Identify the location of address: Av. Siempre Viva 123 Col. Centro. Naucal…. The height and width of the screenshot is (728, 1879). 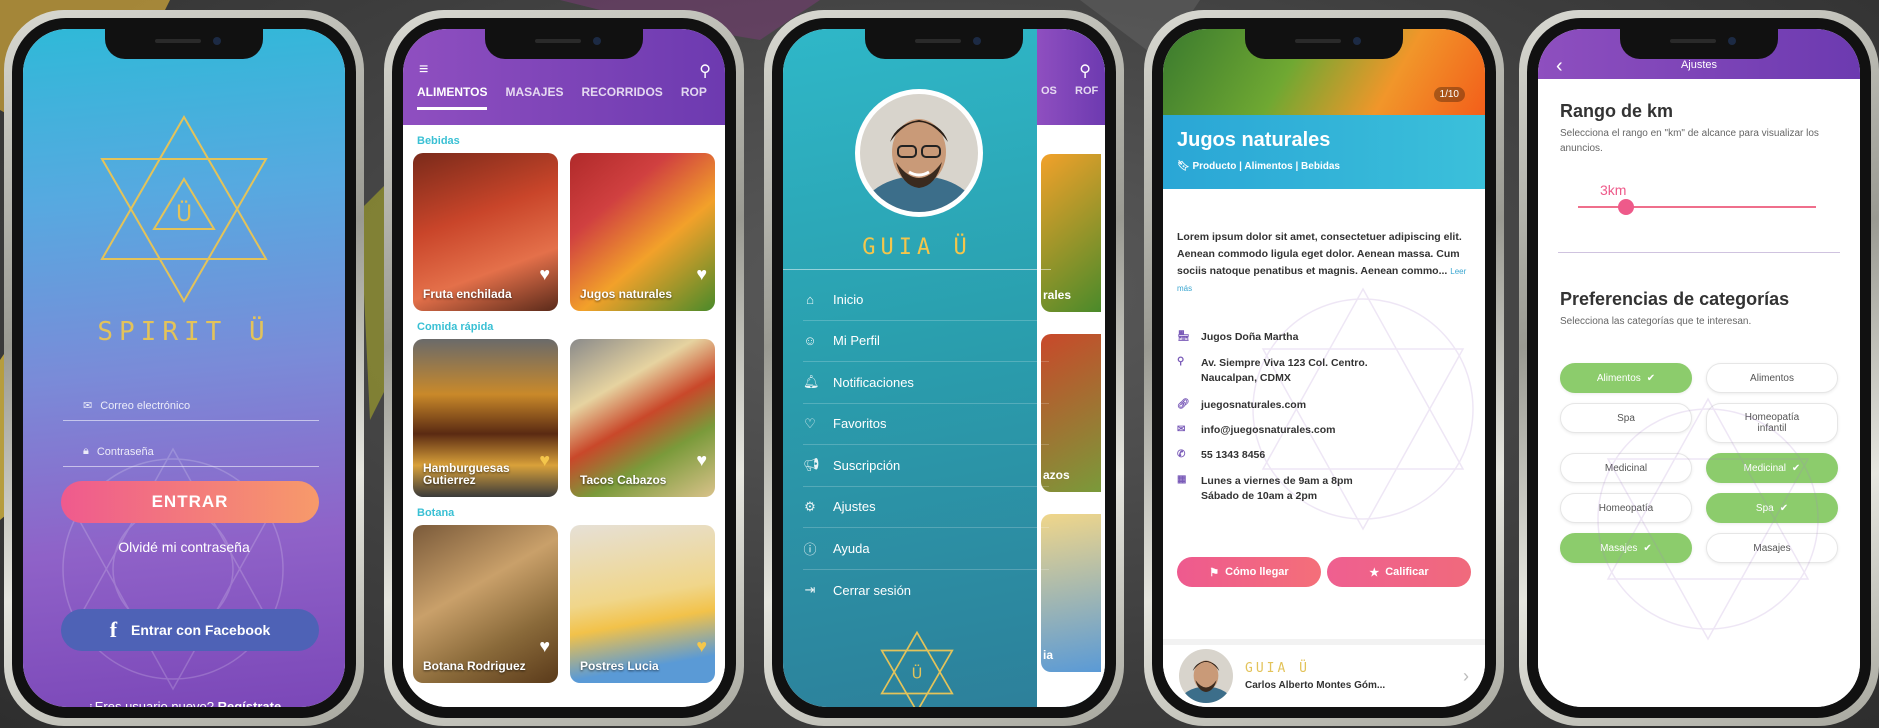
(1284, 370).